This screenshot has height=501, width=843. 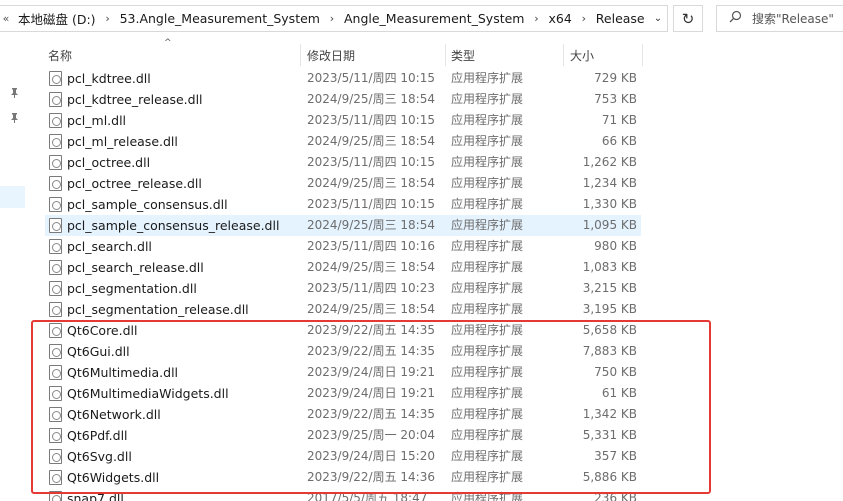 I want to click on file-name: pcl_octree_release.dll, so click(x=134, y=183).